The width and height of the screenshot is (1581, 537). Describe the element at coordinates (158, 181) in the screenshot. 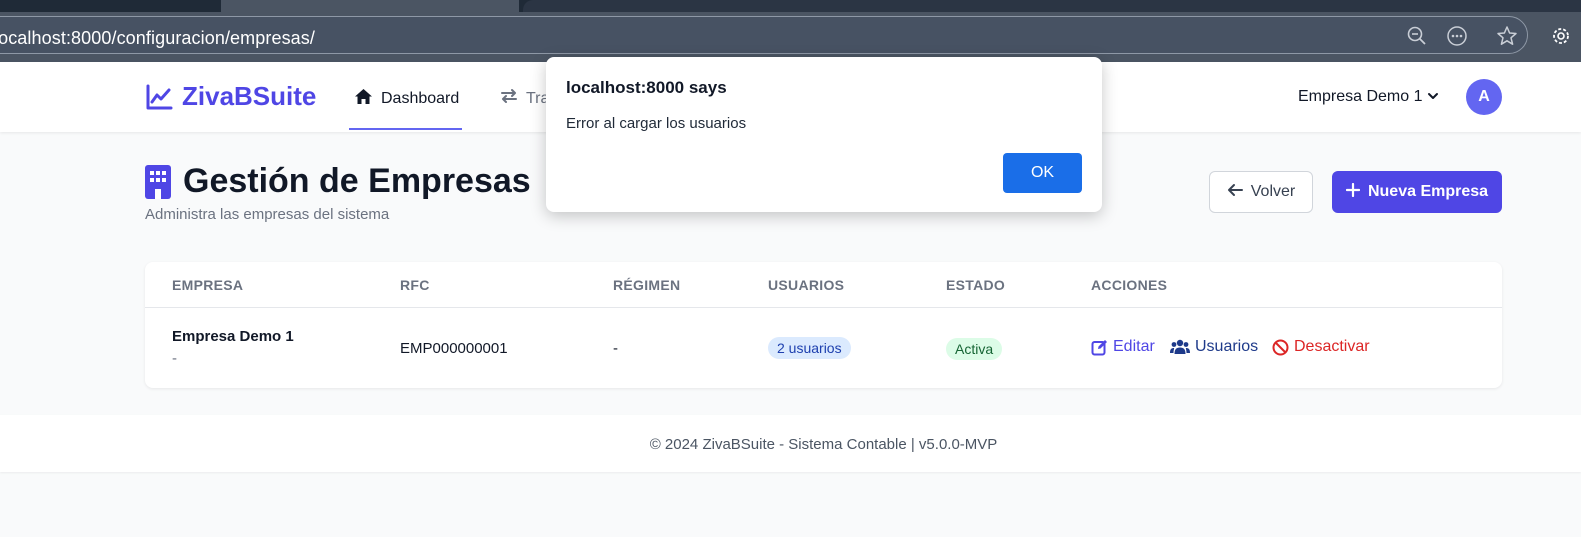

I see `building-icon` at that location.